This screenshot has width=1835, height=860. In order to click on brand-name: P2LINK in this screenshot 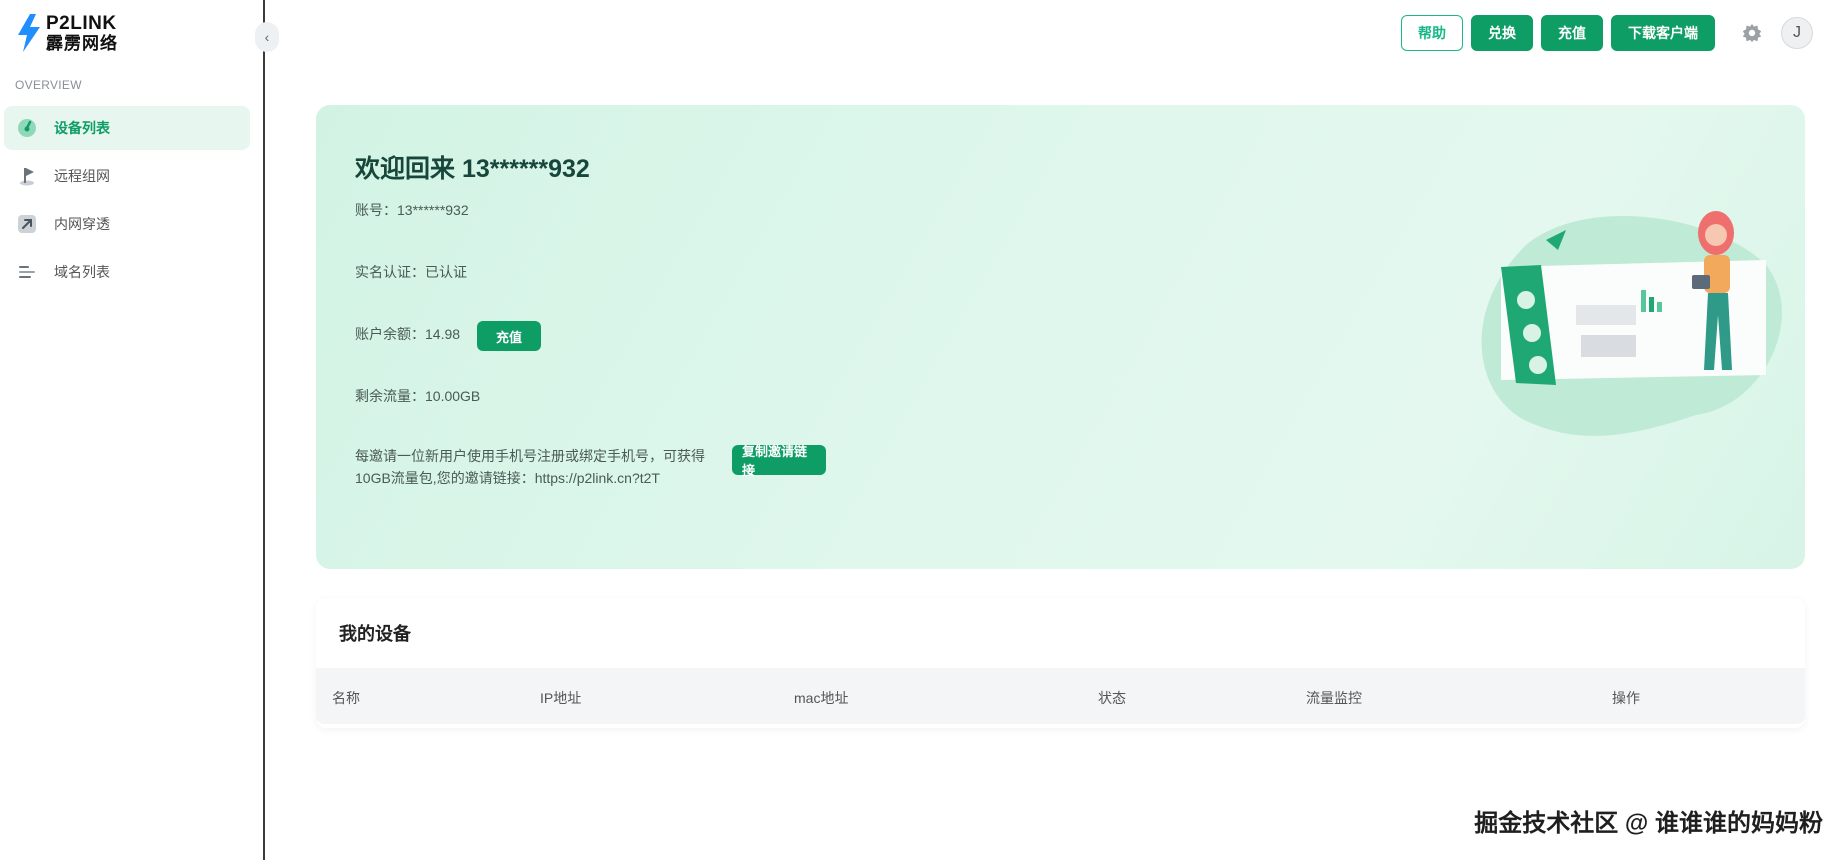, I will do `click(81, 23)`.